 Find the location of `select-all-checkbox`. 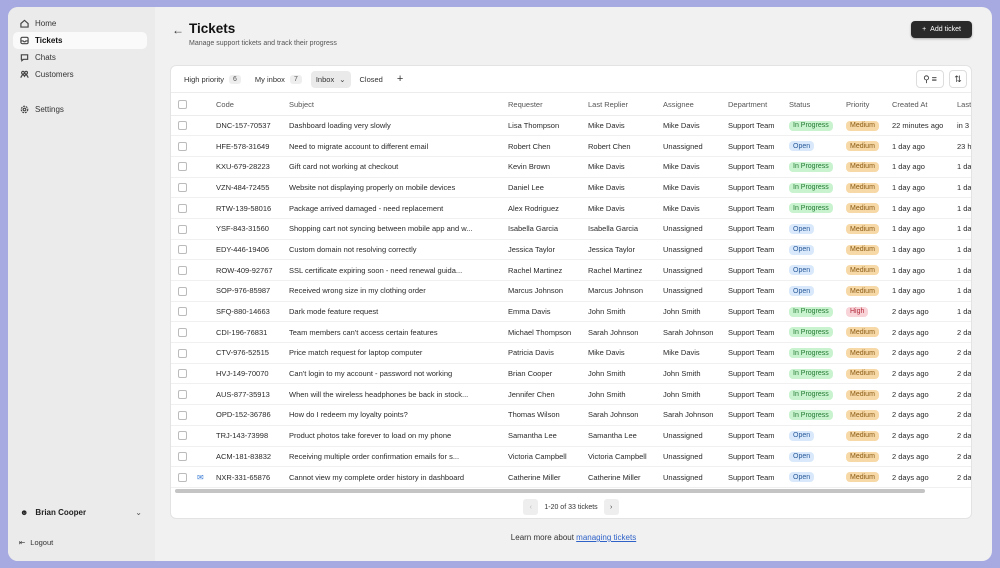

select-all-checkbox is located at coordinates (184, 105).